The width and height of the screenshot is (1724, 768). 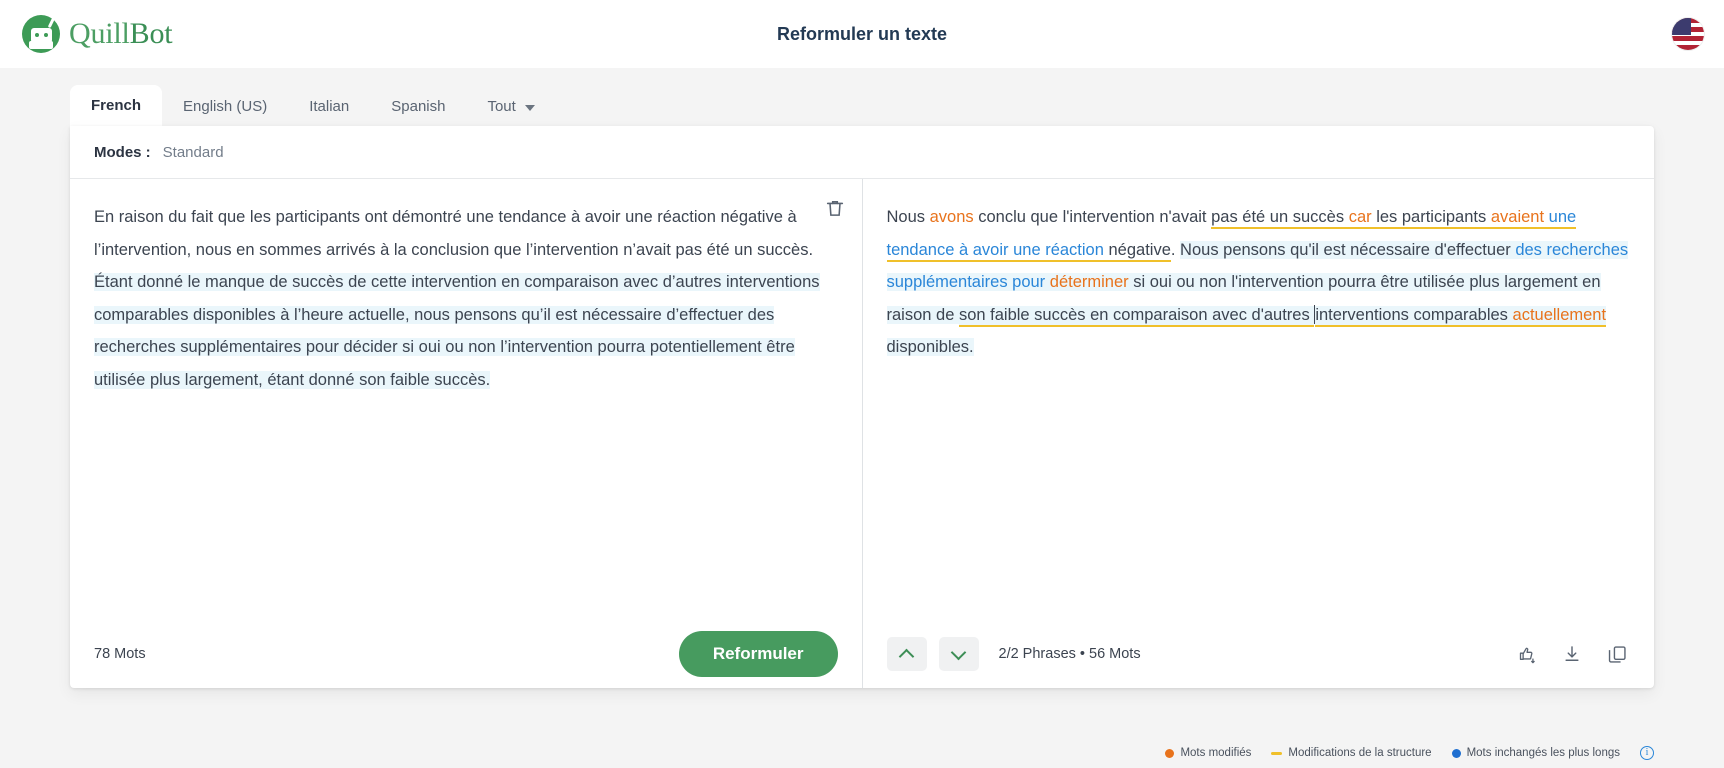 I want to click on download-icon, so click(x=1572, y=654).